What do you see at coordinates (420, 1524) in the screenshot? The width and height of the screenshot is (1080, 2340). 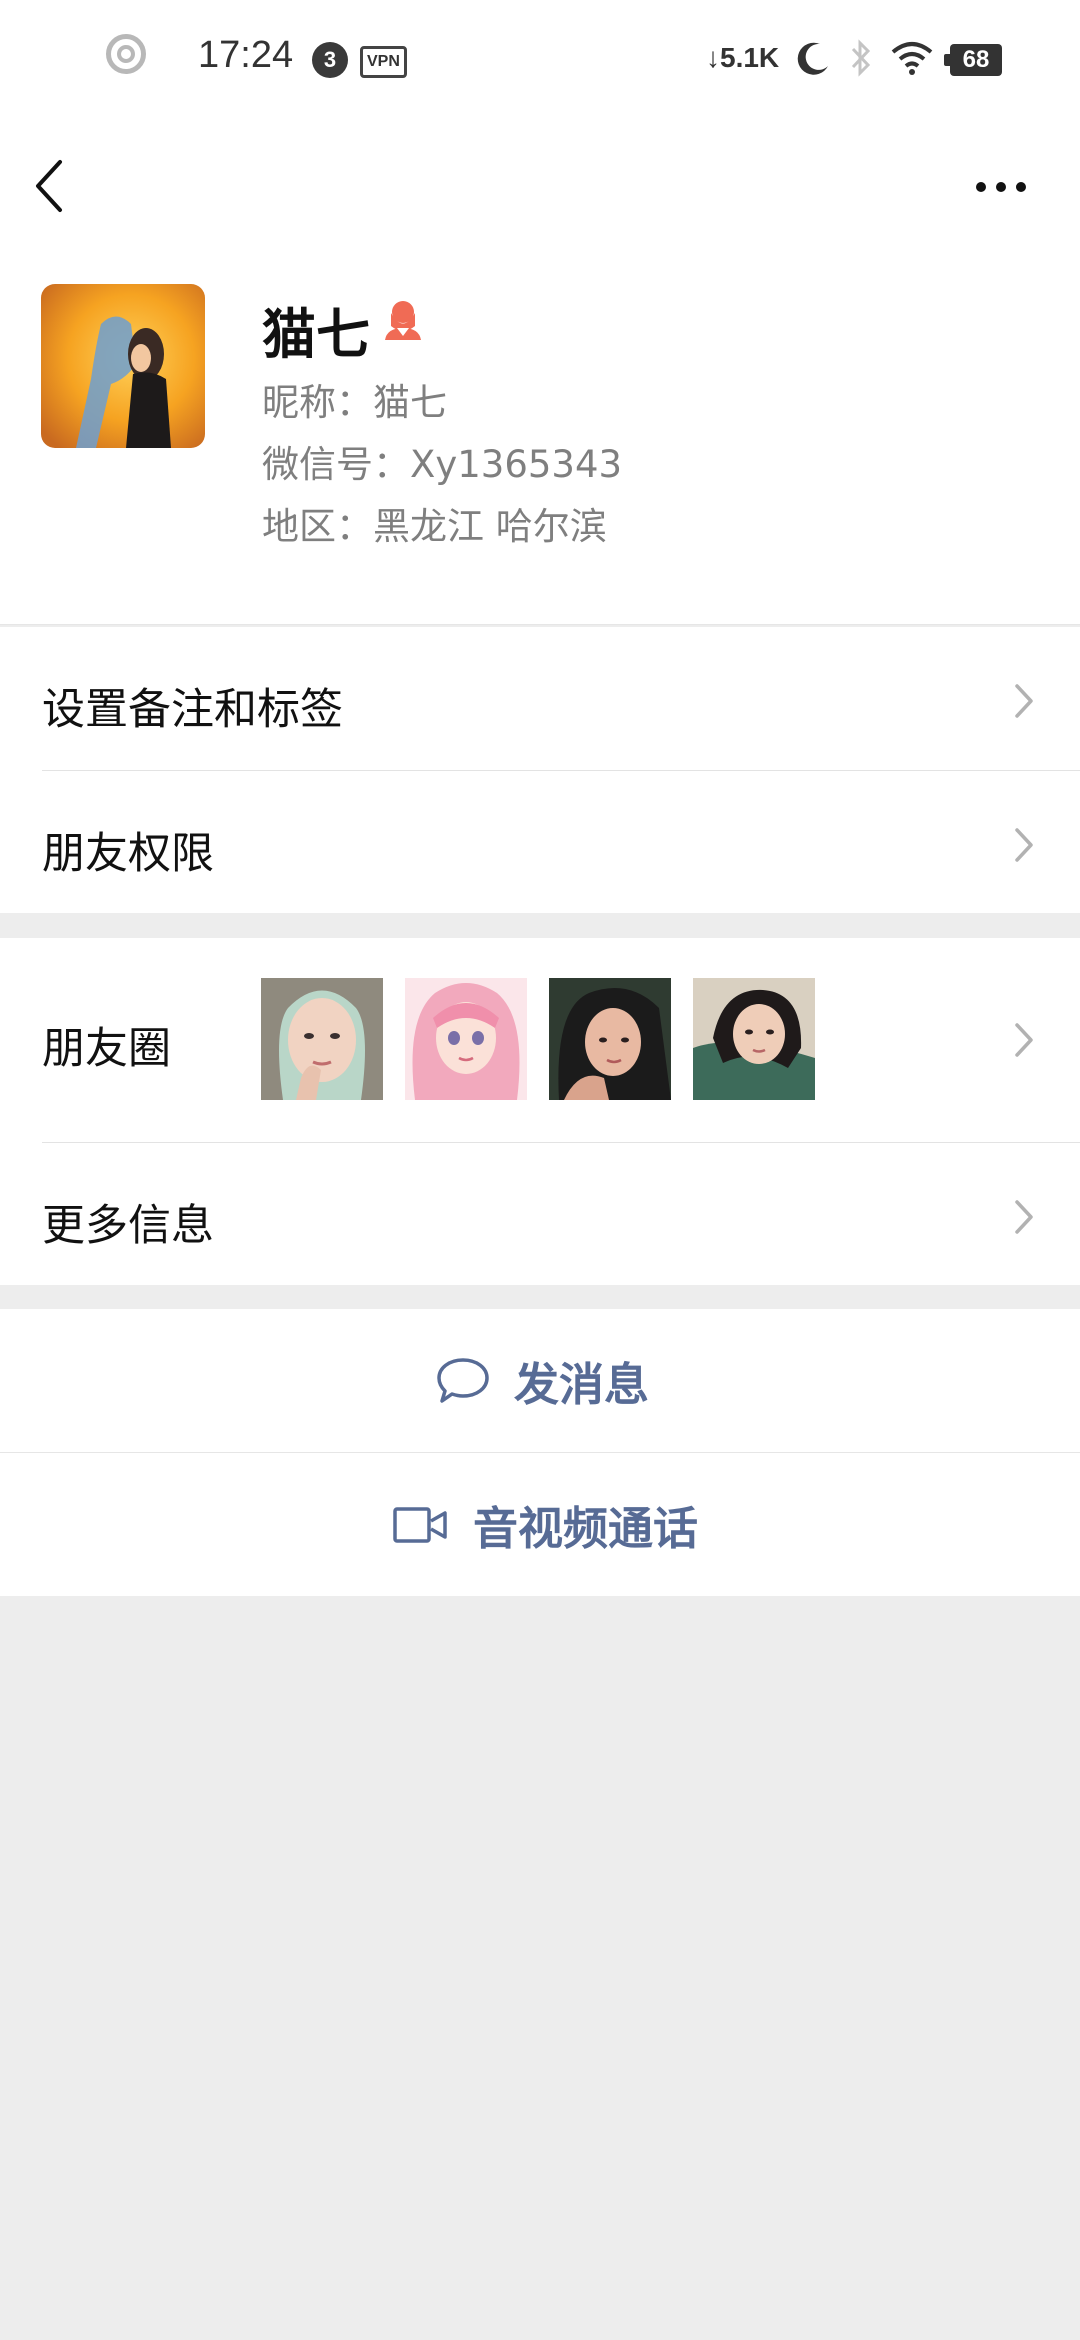 I see `video-camera-icon` at bounding box center [420, 1524].